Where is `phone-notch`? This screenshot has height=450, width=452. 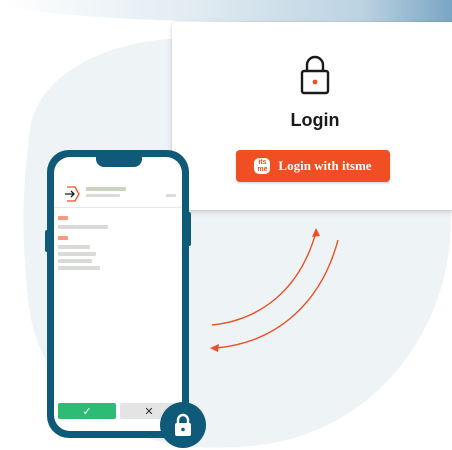 phone-notch is located at coordinates (119, 162).